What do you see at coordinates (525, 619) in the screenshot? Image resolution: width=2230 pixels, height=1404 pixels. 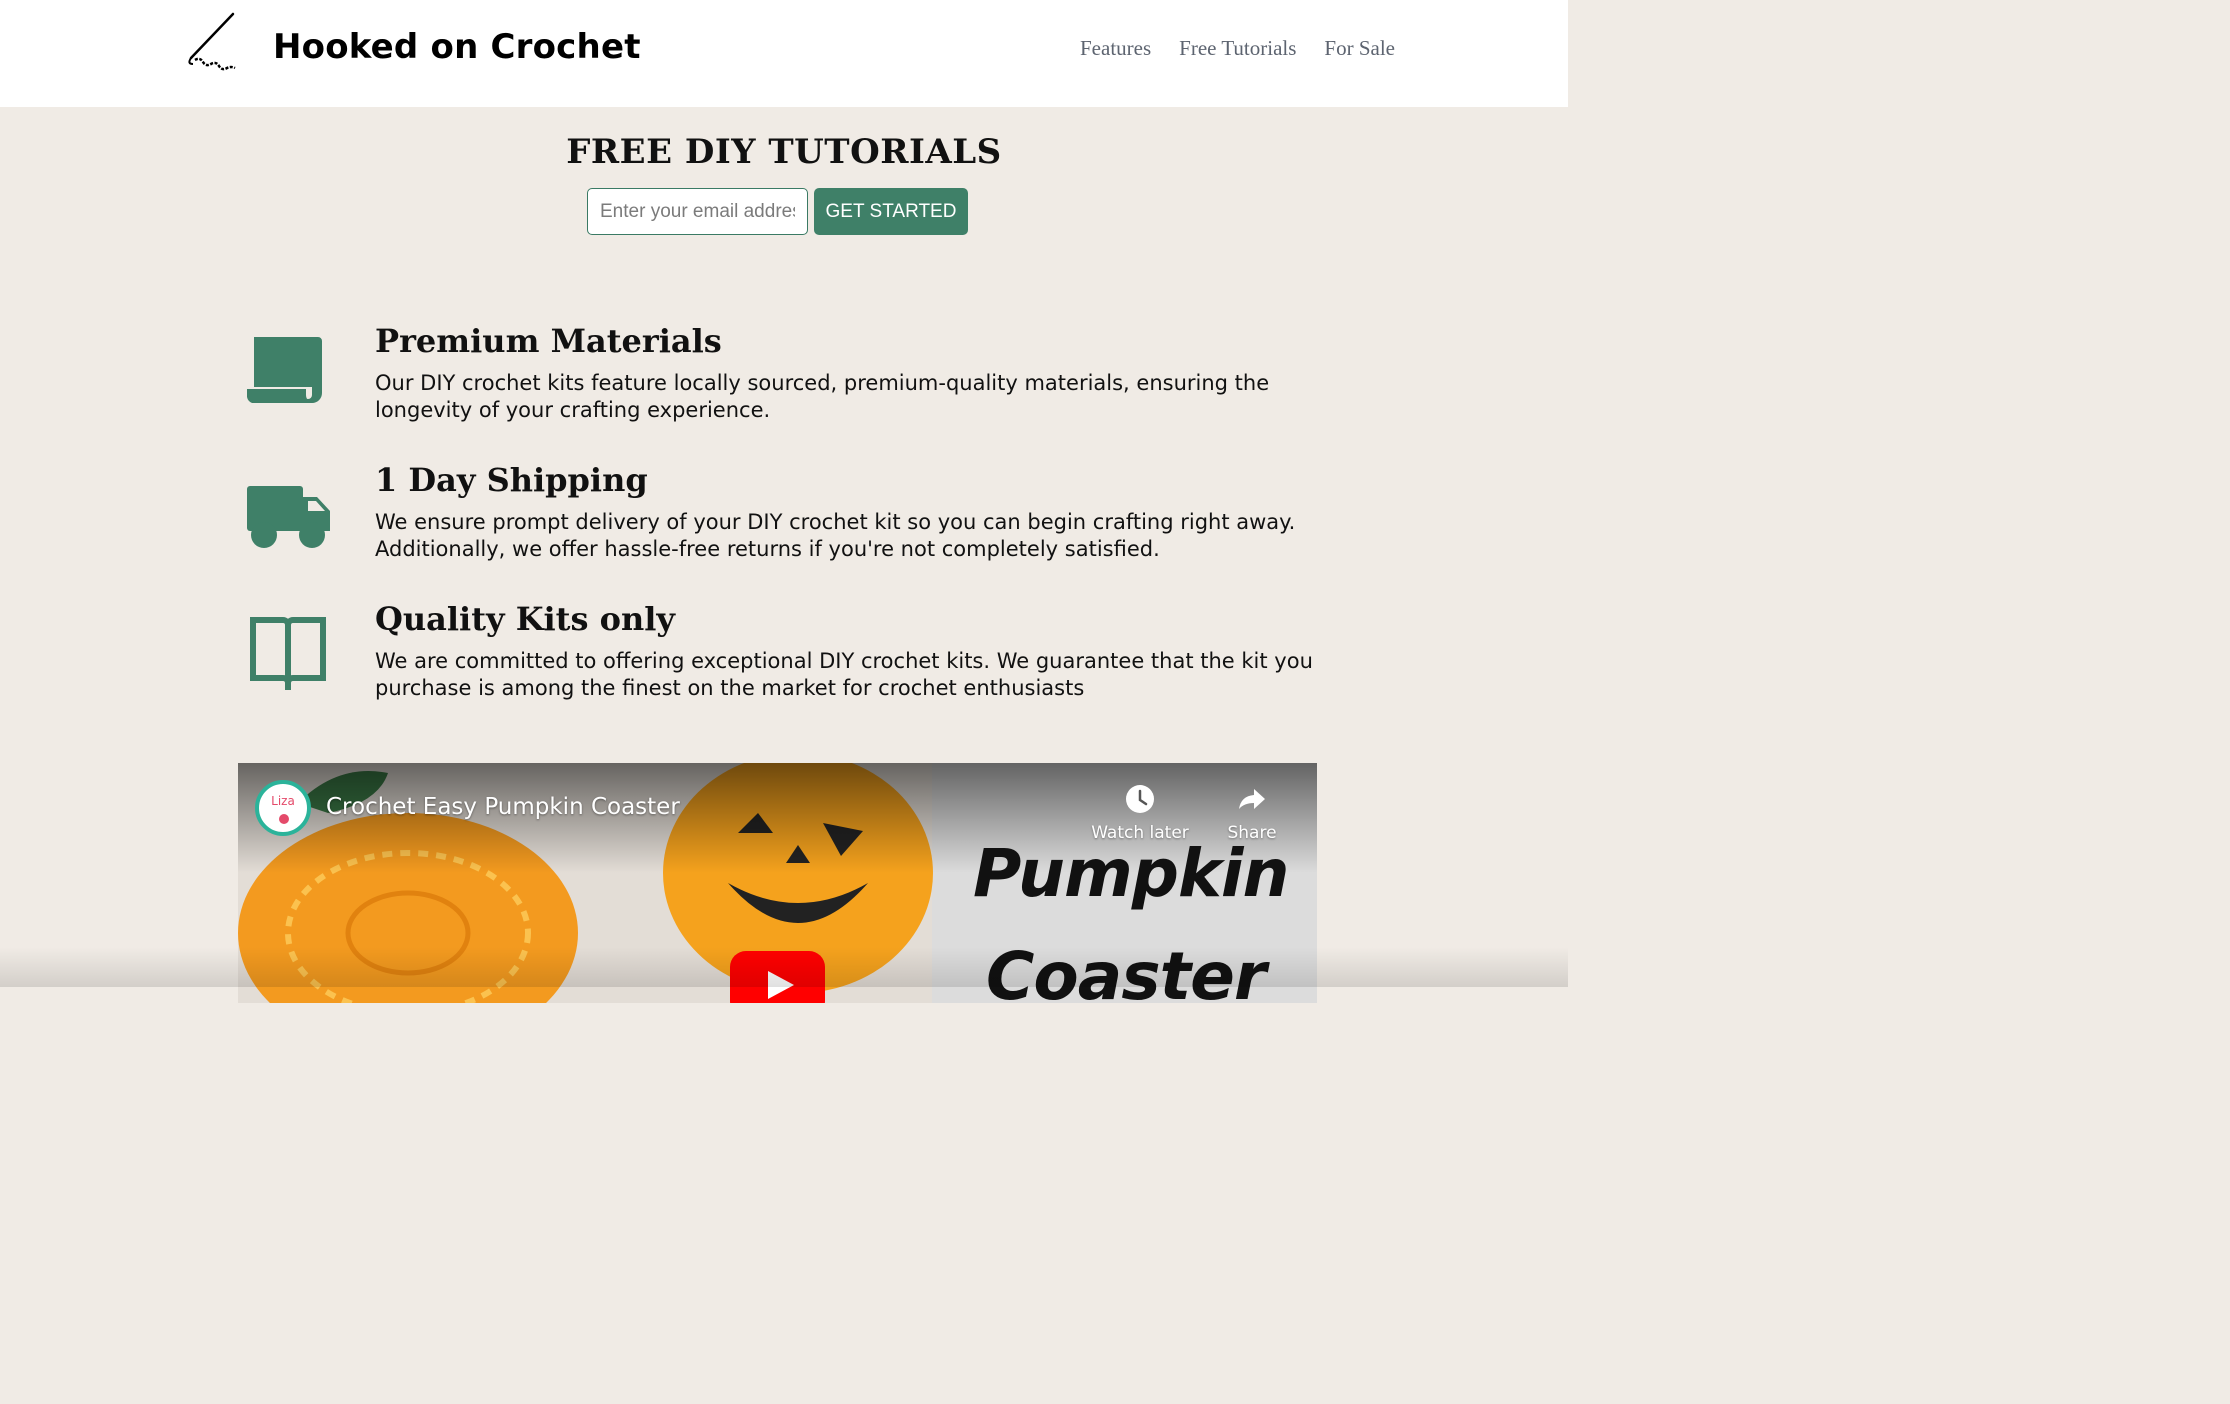 I see `feature-title: Quality Kits only` at bounding box center [525, 619].